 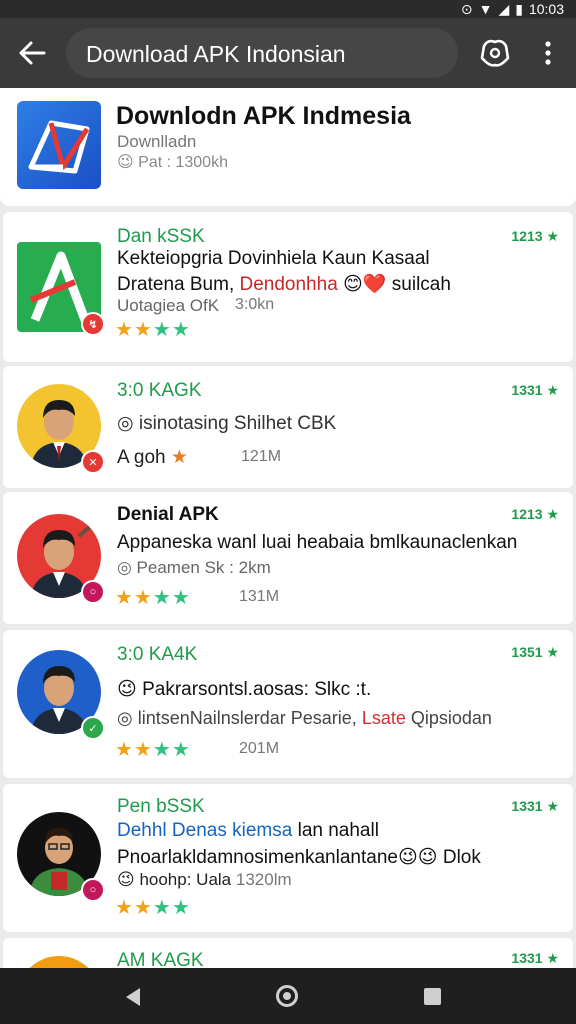 I want to click on share-icon, so click(x=495, y=53).